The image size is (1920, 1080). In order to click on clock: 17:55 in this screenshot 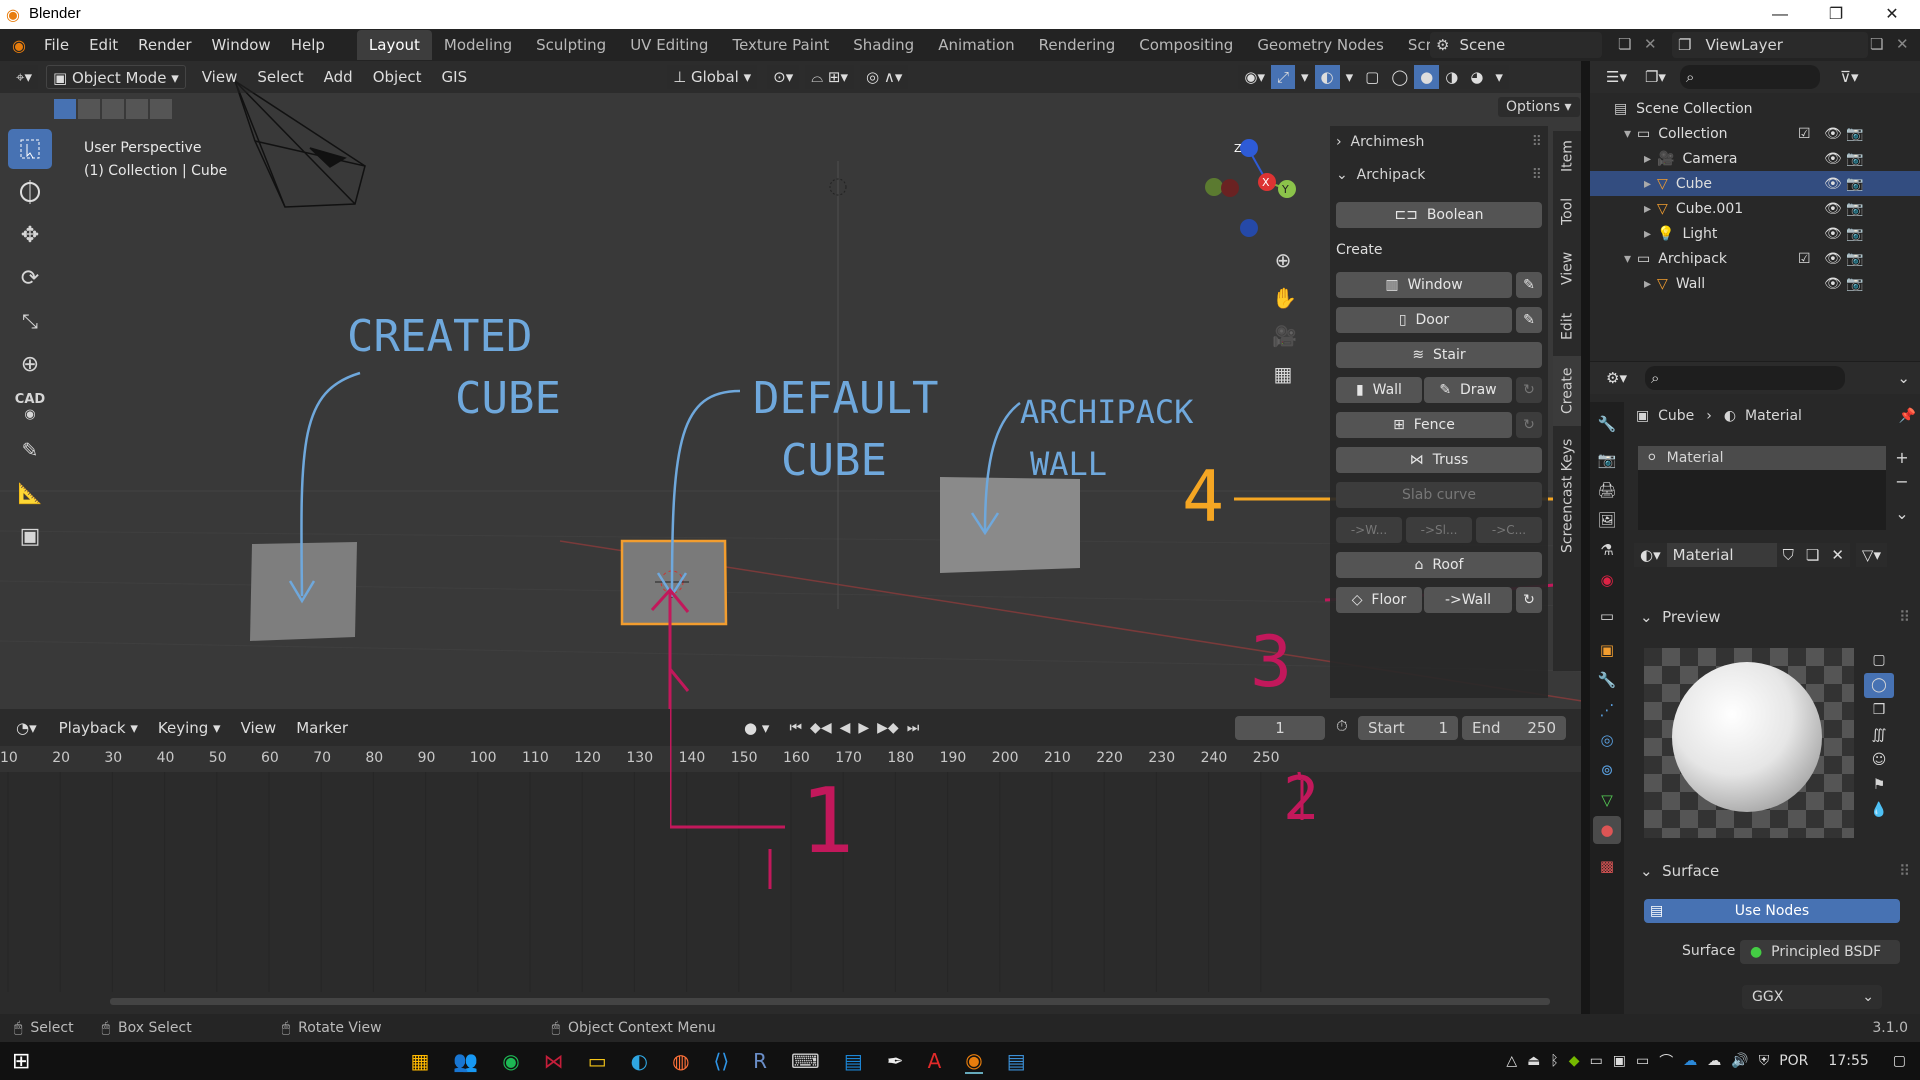, I will do `click(1848, 1061)`.